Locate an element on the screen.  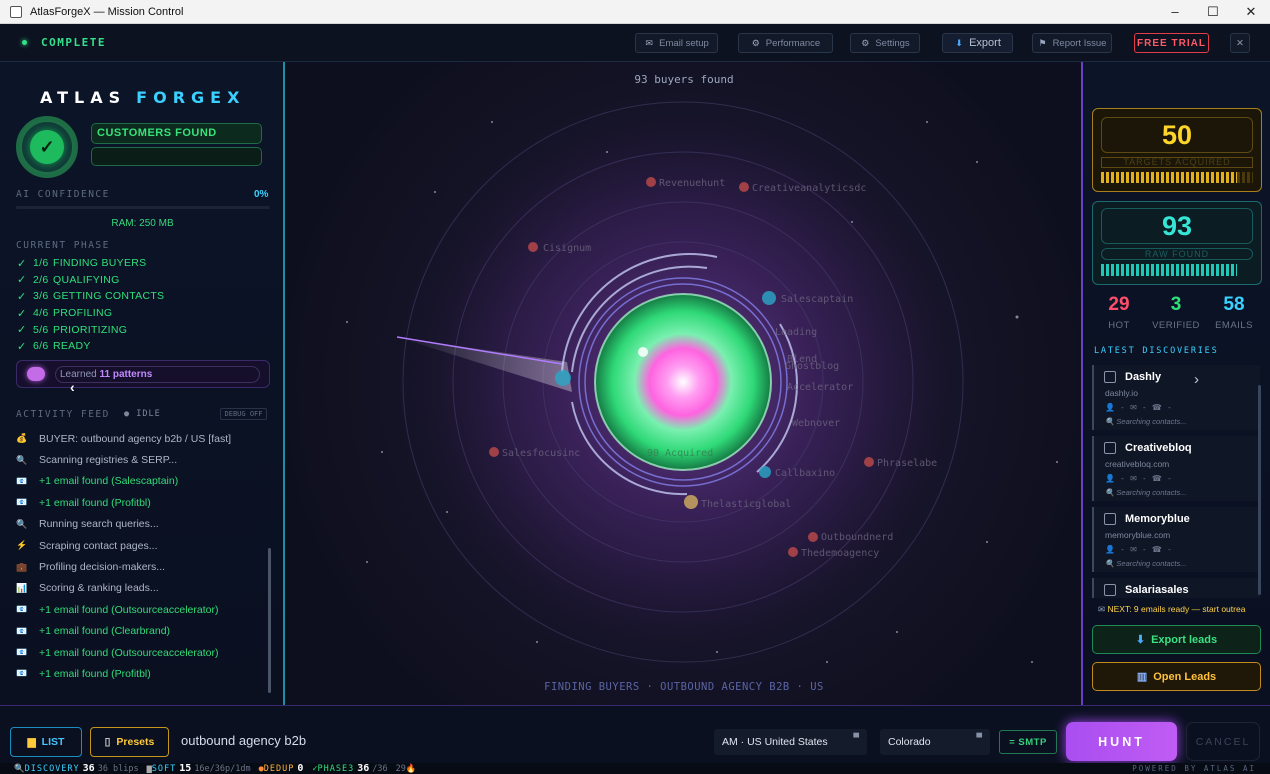
phase-item: ✓ 1/6 FINDING BUYERS is located at coordinates (90, 263).